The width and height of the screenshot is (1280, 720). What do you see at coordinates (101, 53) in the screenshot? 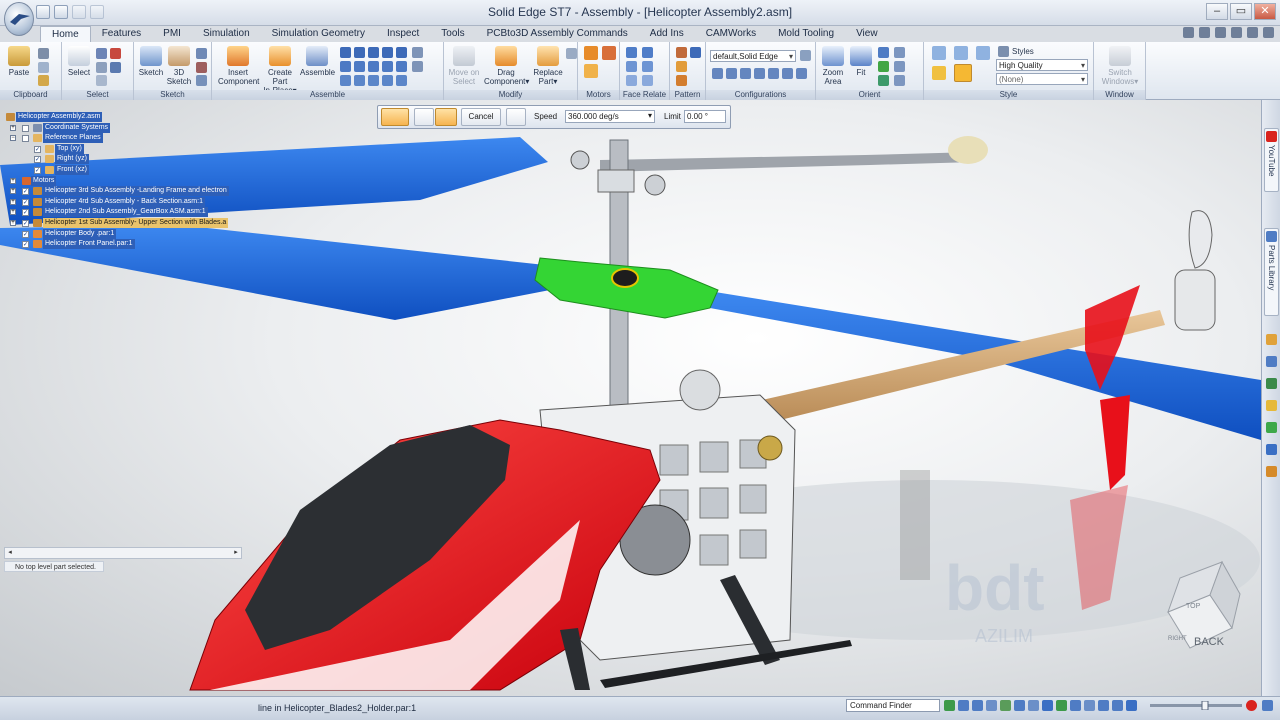
I see `select-filter-icon` at bounding box center [101, 53].